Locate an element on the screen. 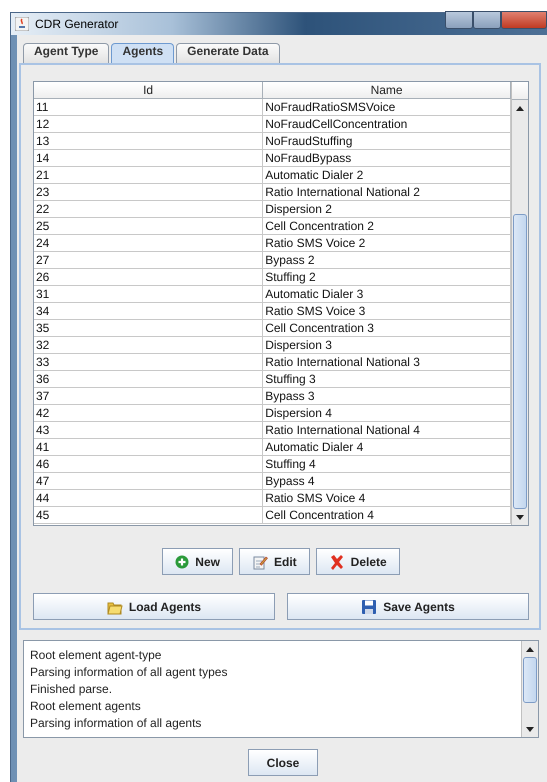 Image resolution: width=547 pixels, height=782 pixels. save-agents-button: Save Agents is located at coordinates (408, 606).